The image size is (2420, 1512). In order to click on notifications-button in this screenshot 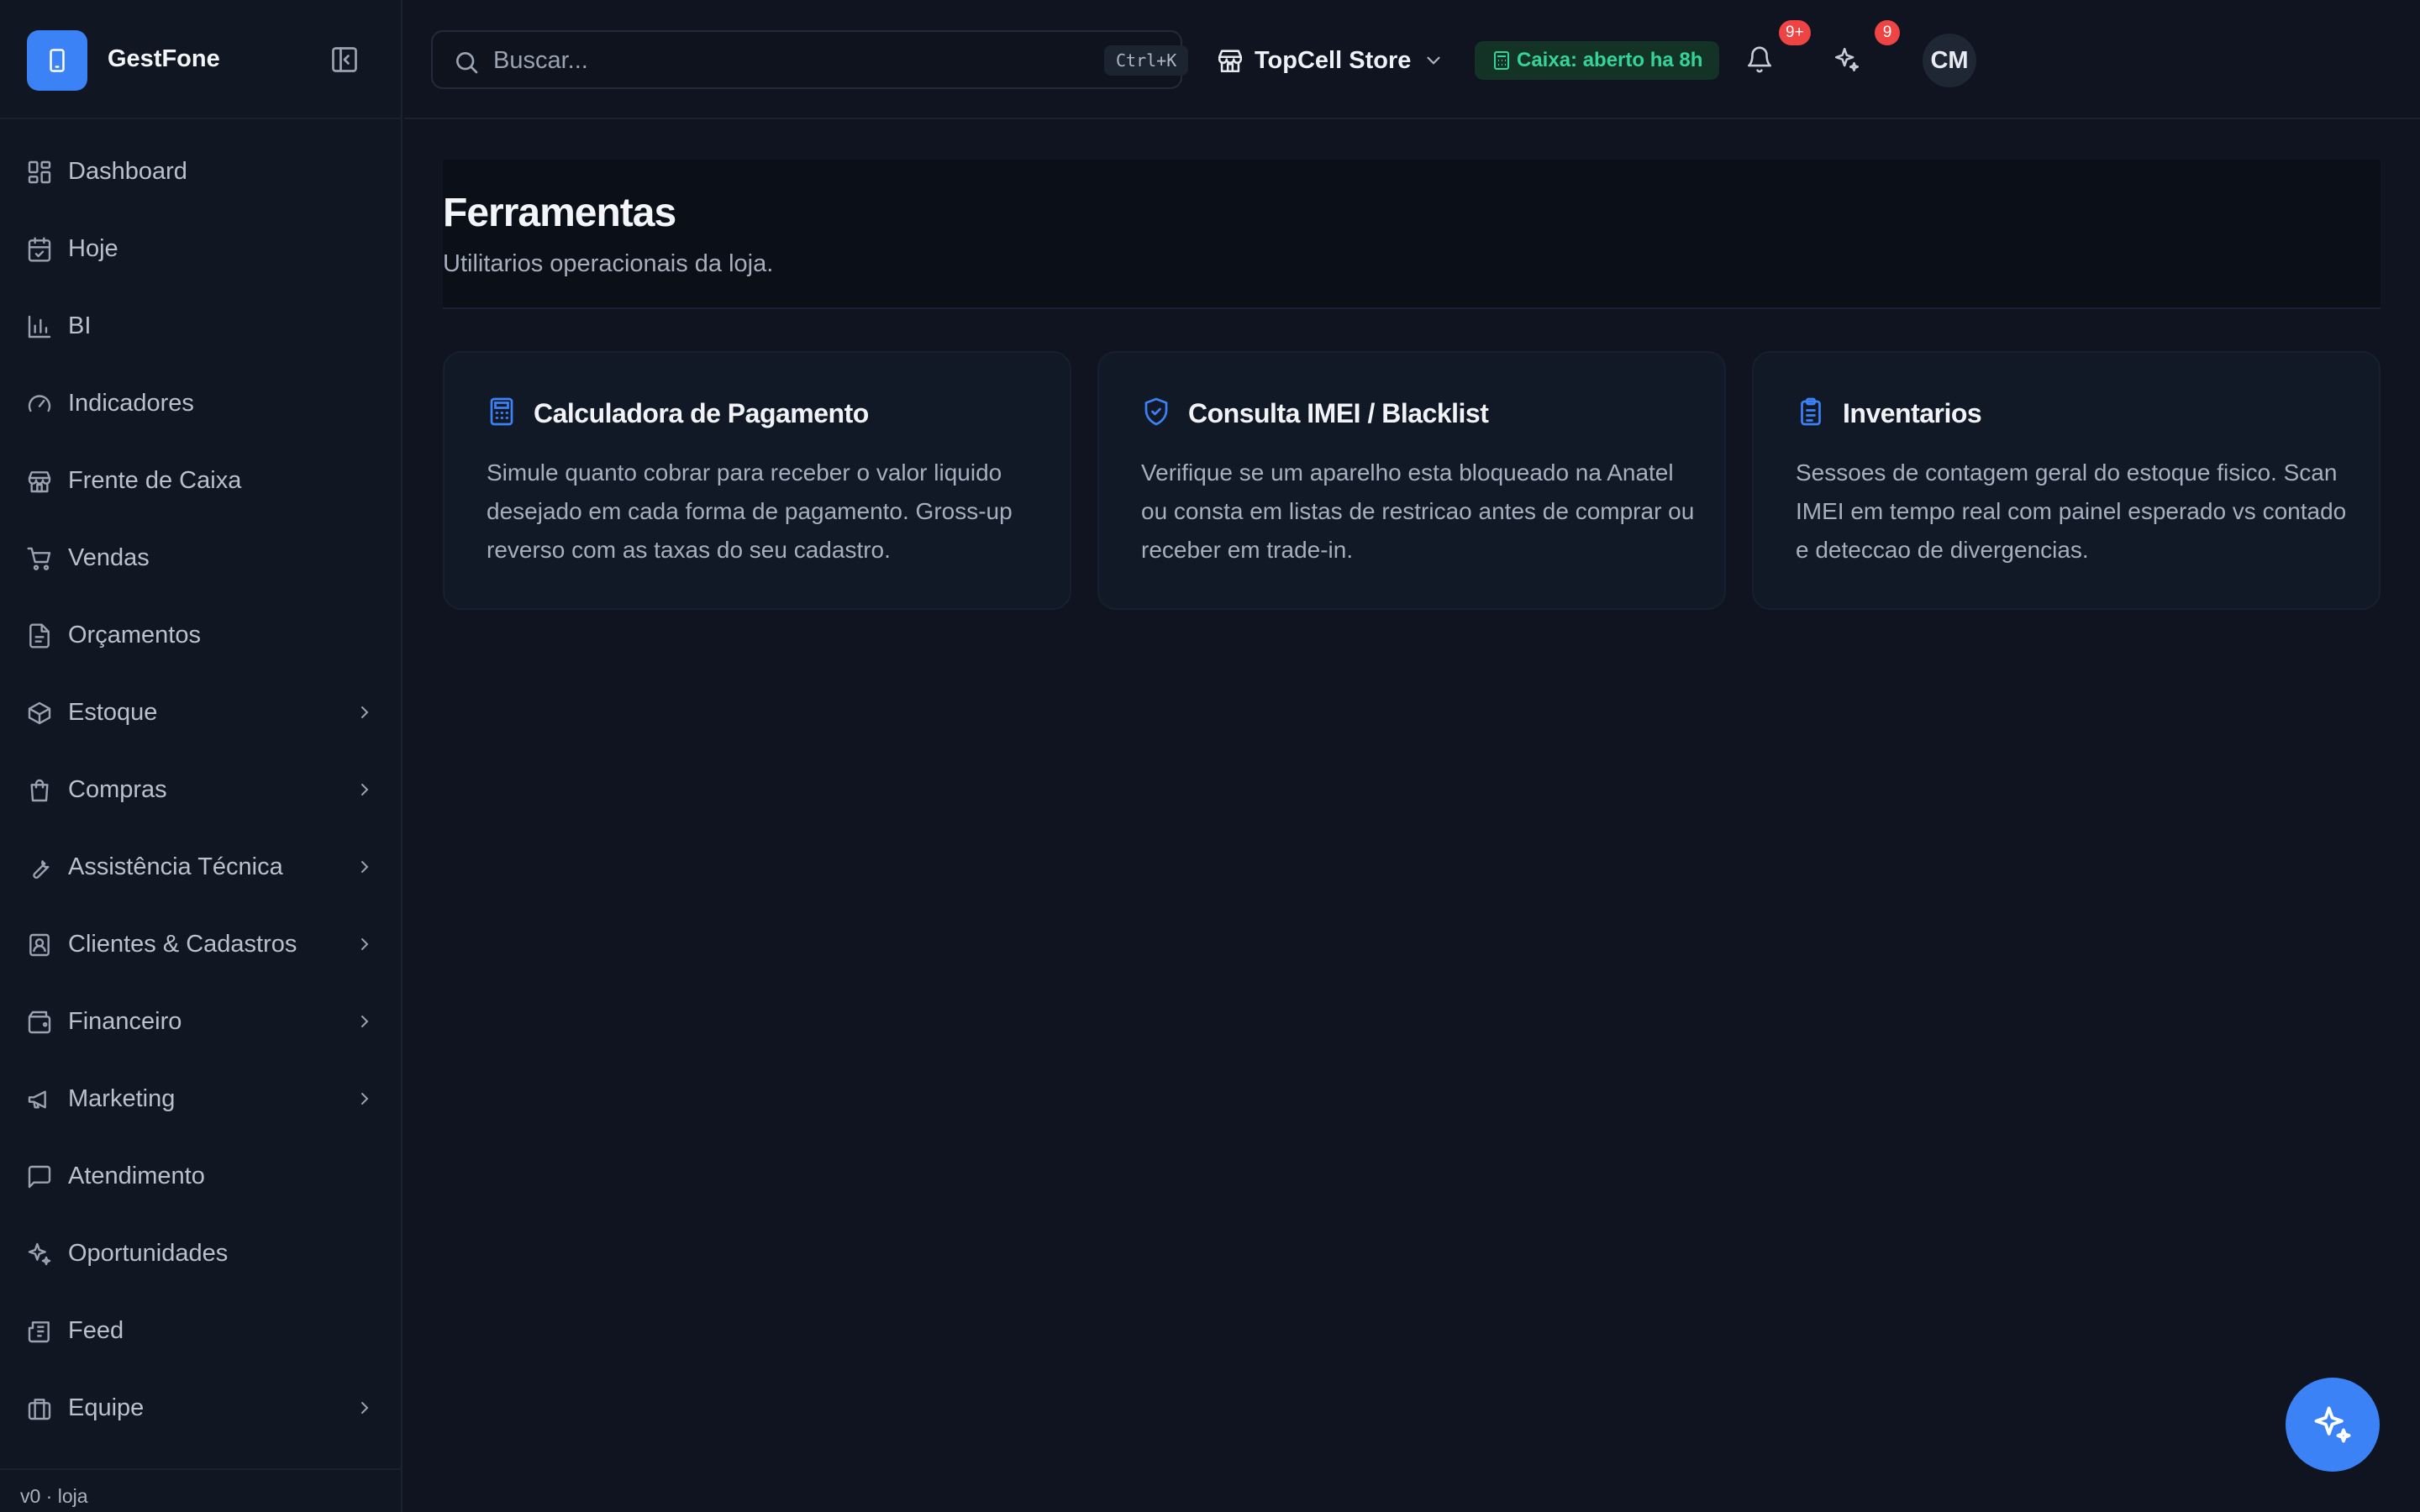, I will do `click(1759, 59)`.